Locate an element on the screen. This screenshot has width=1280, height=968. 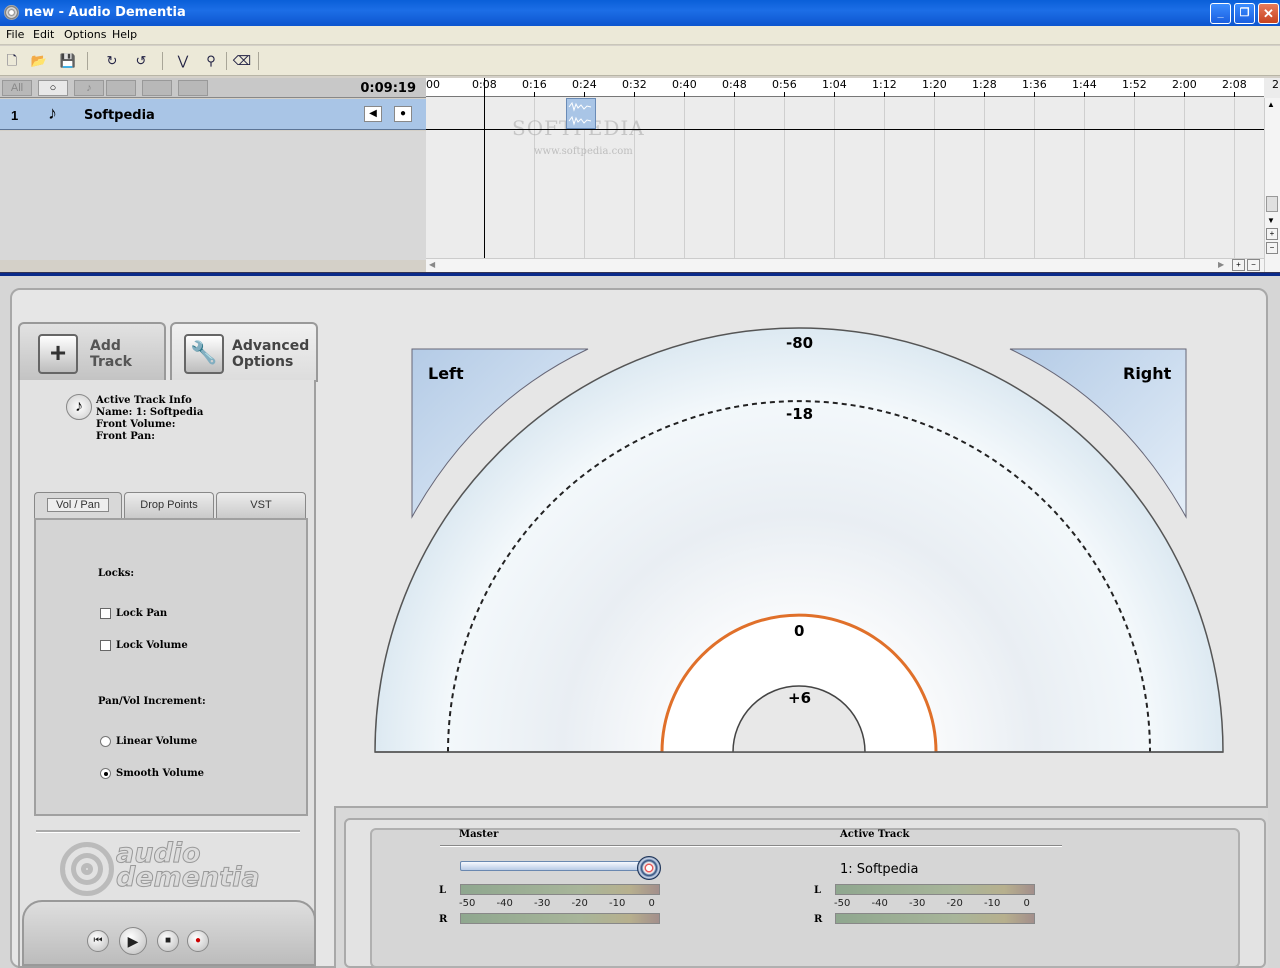
track-row: 1 ♪ Softpedia ◀ ● is located at coordinates (213, 114).